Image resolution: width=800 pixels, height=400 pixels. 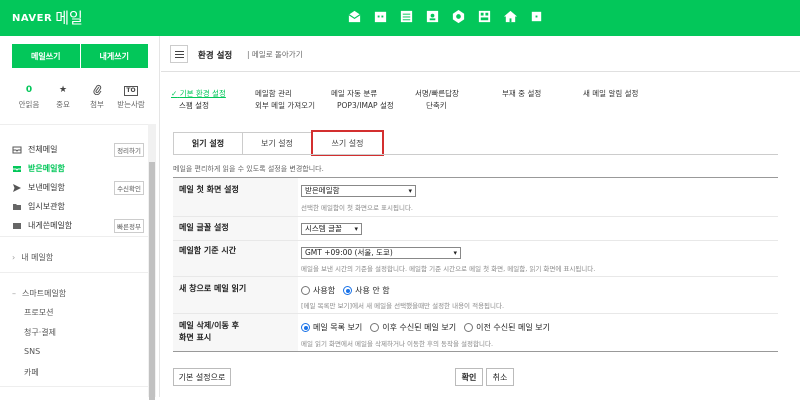 I want to click on settings-description: 메일을 편리하게 읽을 수 있도록 설정을 변경합니다., so click(x=248, y=169).